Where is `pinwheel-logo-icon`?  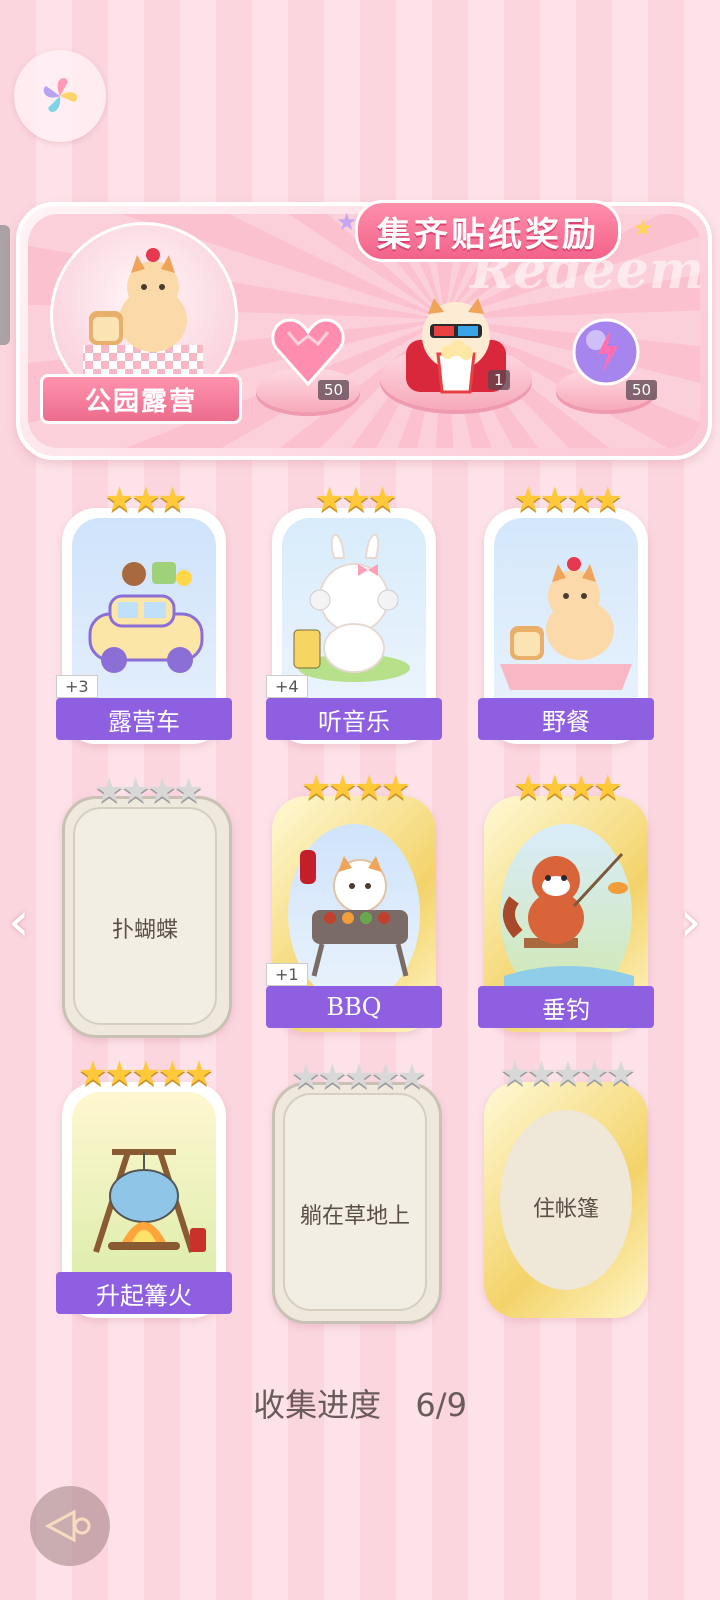 pinwheel-logo-icon is located at coordinates (60, 95).